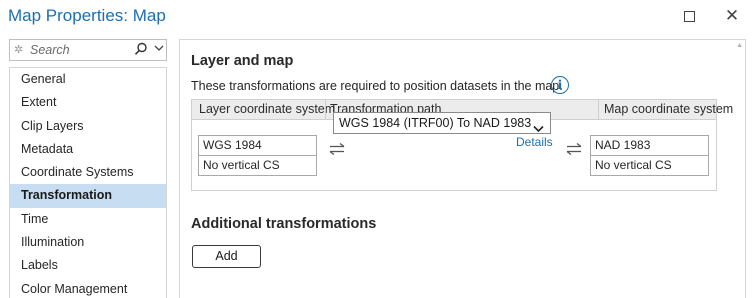 The width and height of the screenshot is (754, 298). I want to click on sidebar-item-clip-layers: Clip Layers, so click(88, 126).